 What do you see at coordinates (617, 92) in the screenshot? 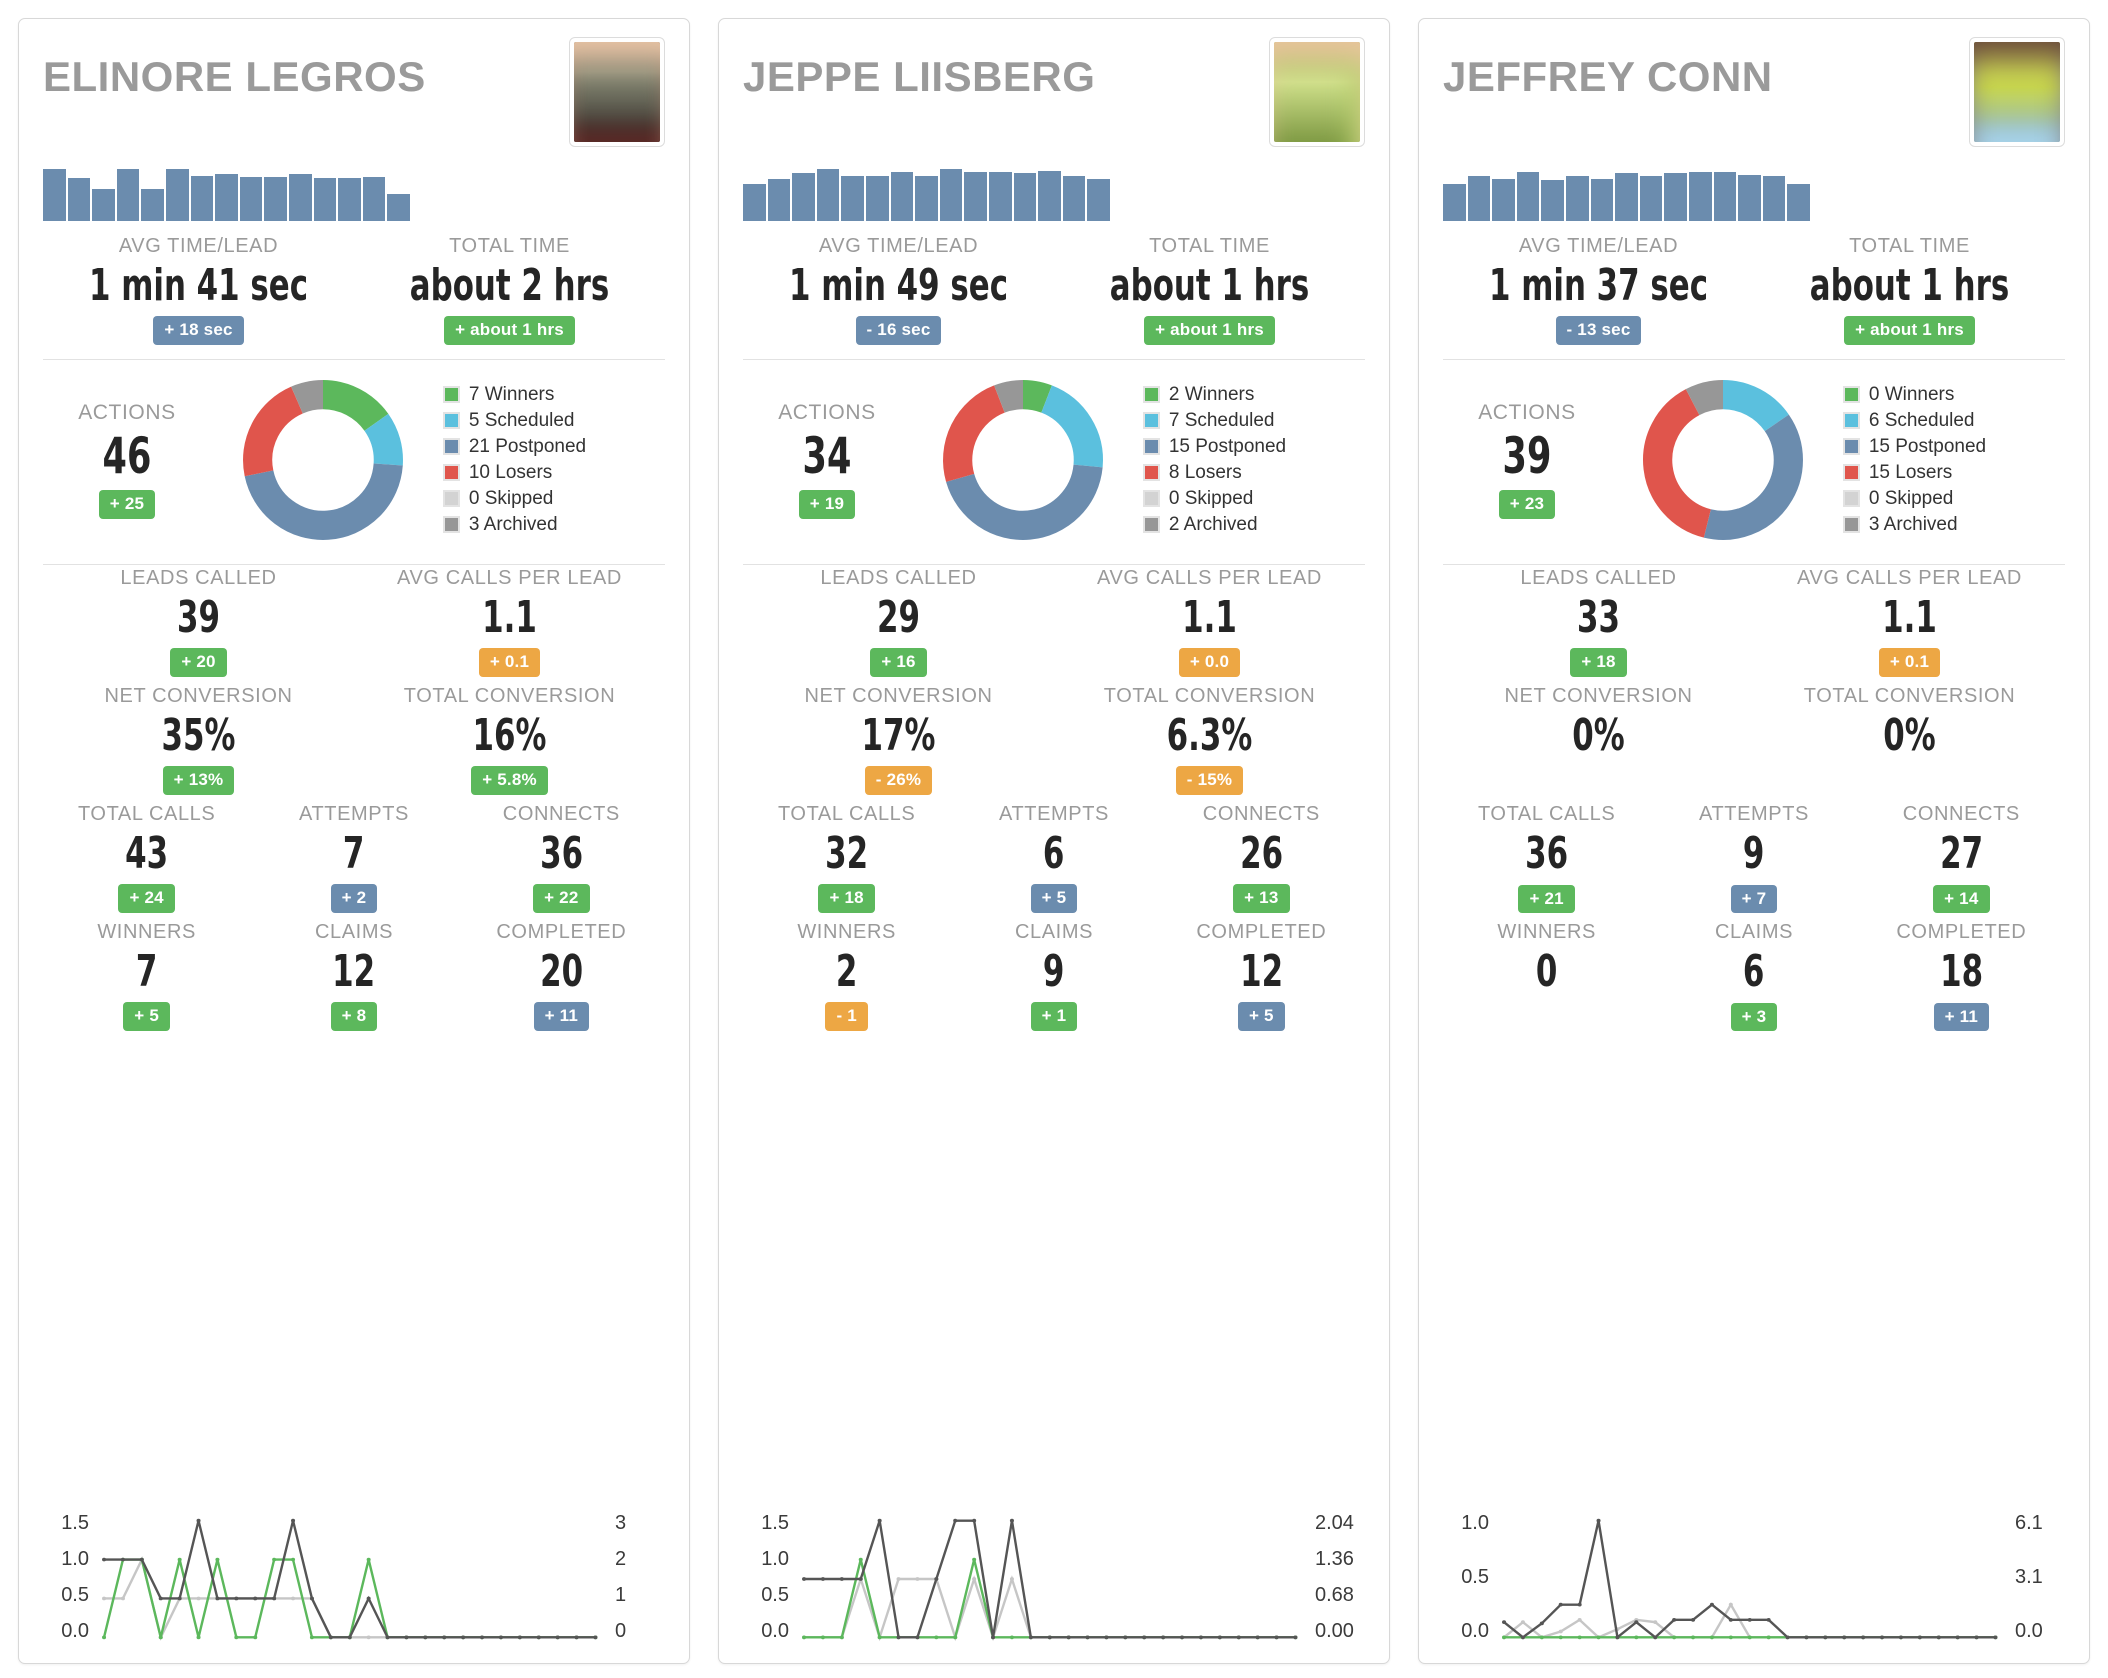
I see `avatar` at bounding box center [617, 92].